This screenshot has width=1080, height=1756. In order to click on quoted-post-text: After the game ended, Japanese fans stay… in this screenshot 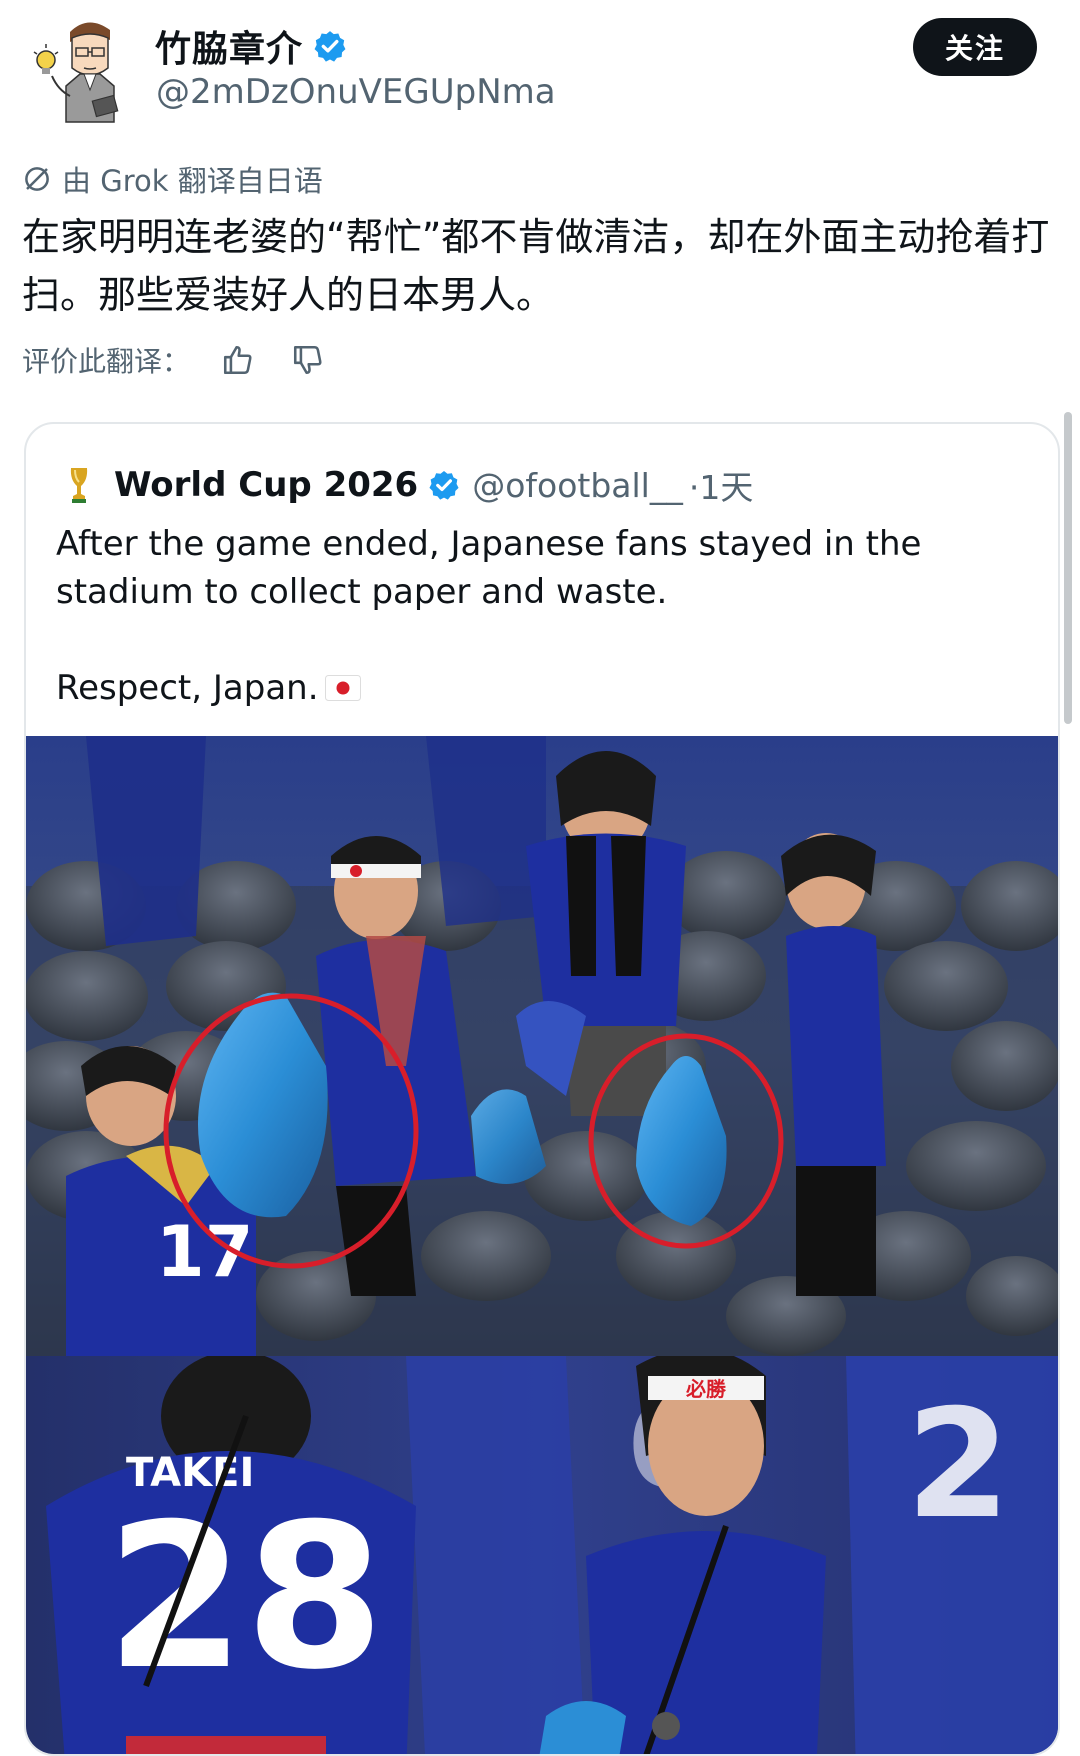, I will do `click(536, 616)`.